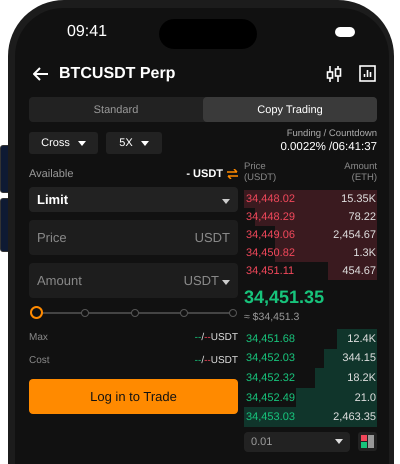  I want to click on summary-label: Max, so click(38, 337).